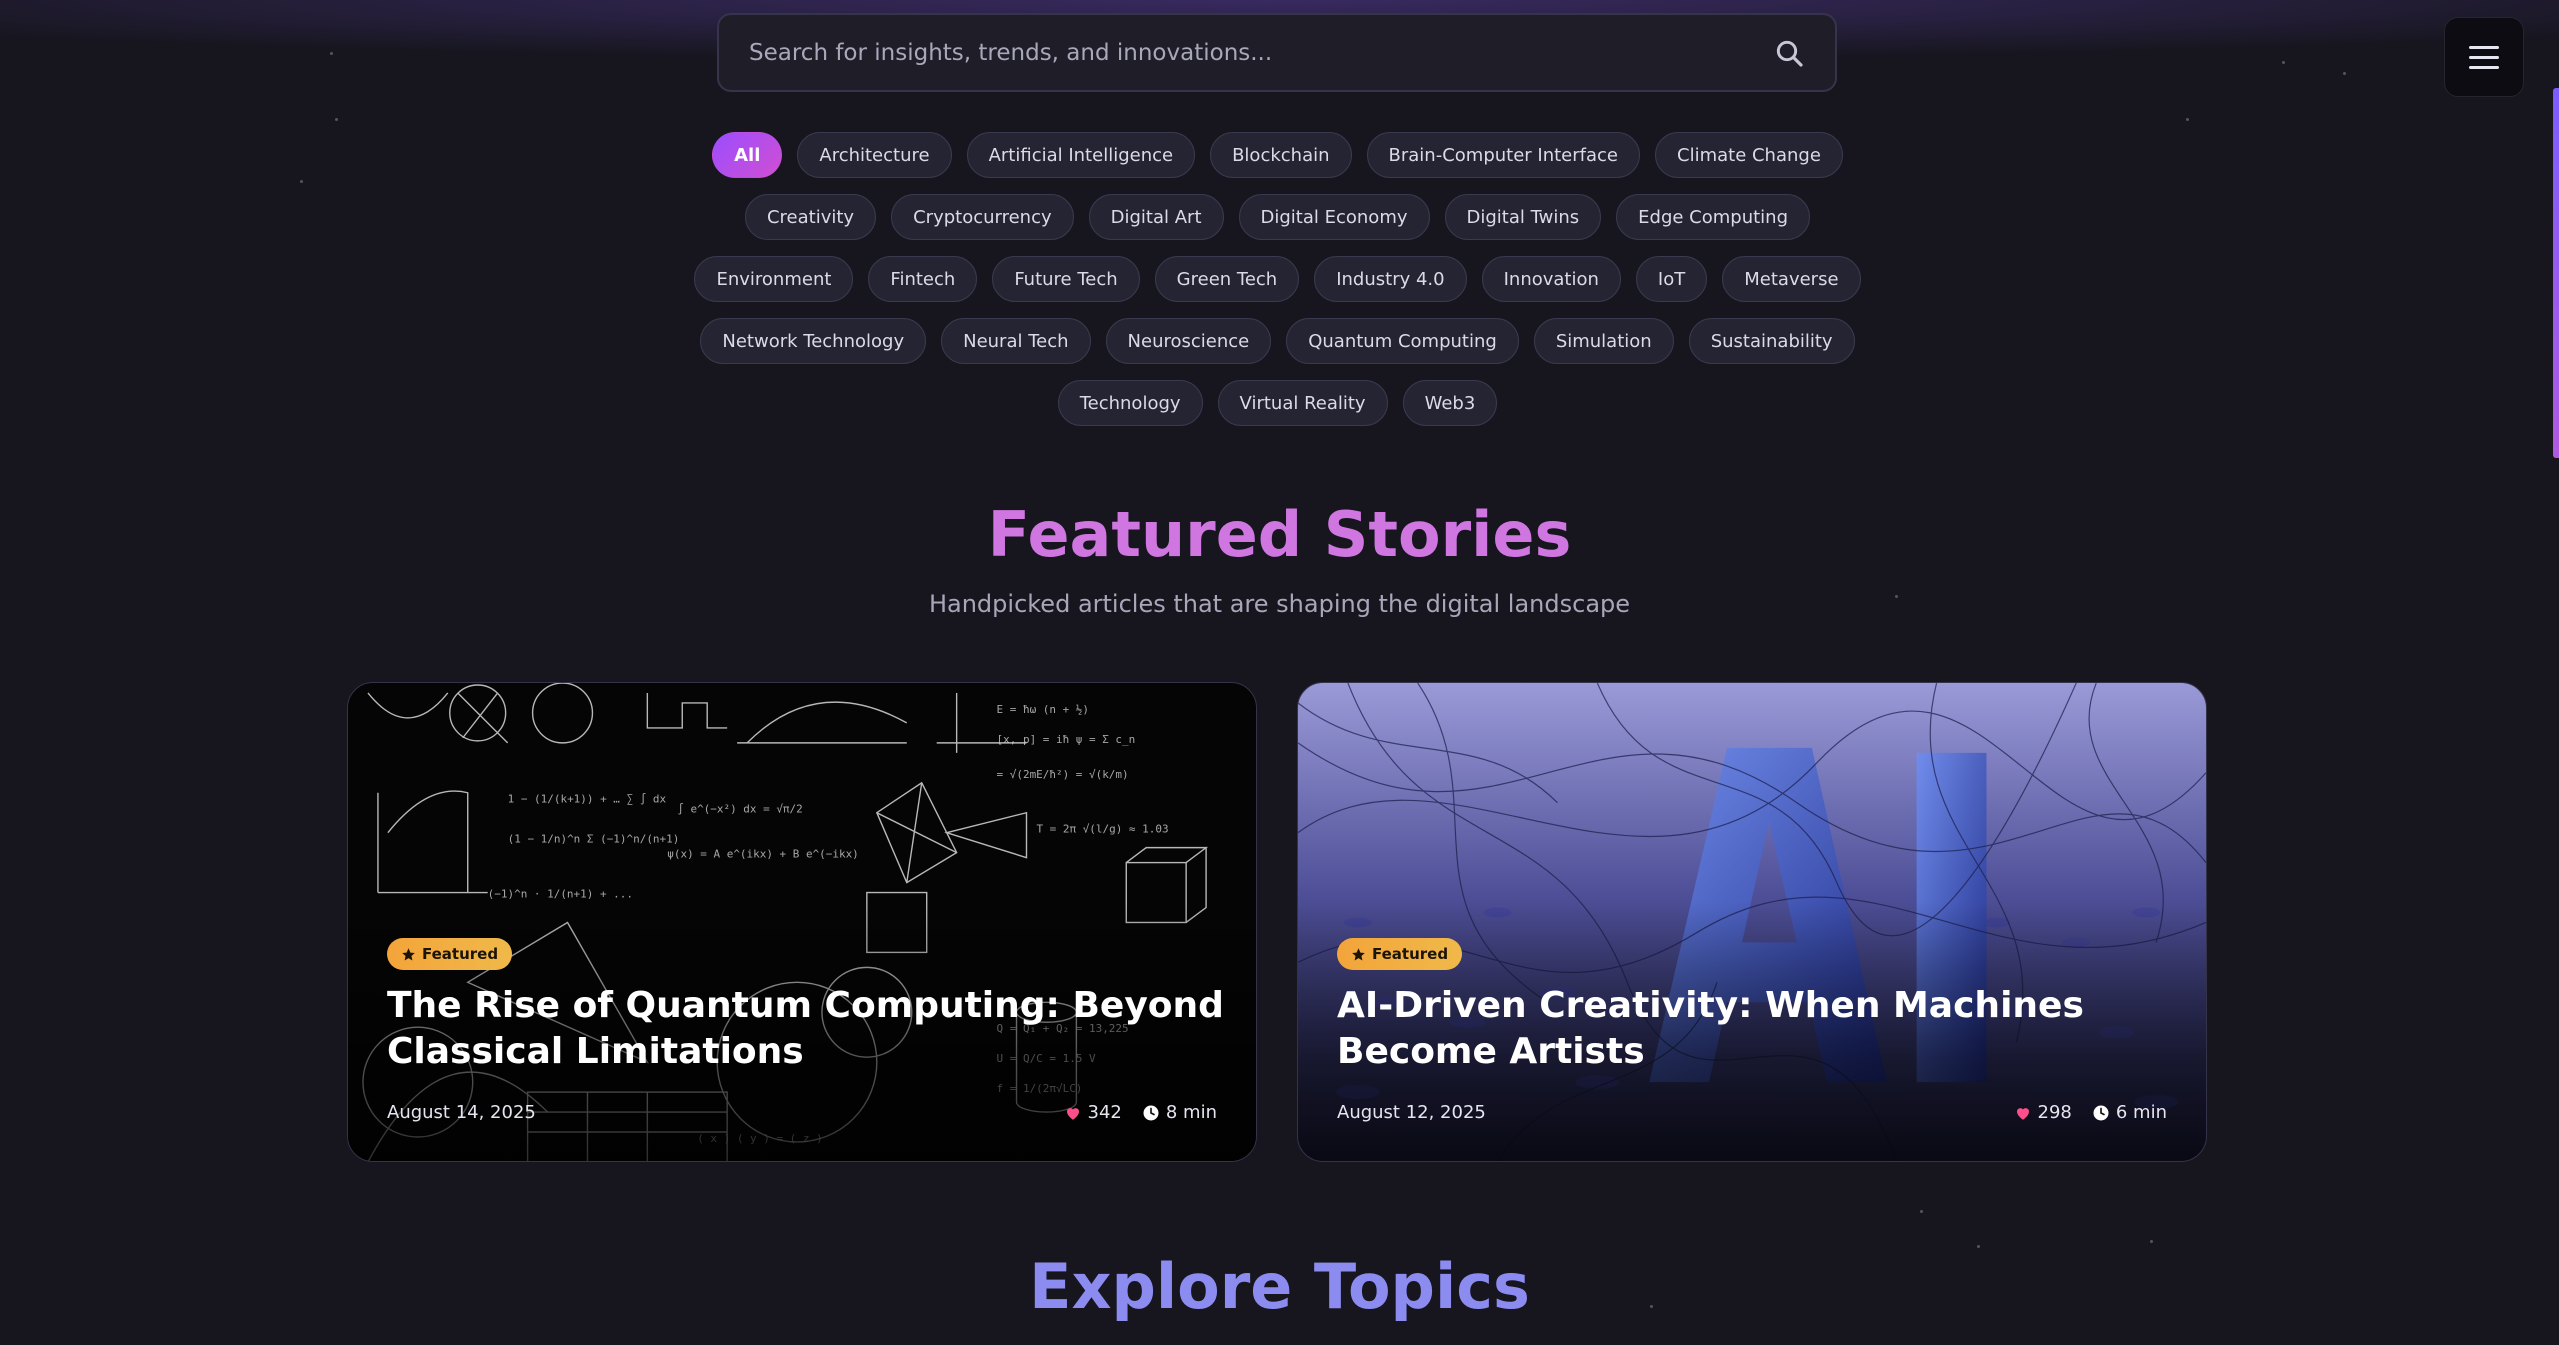  What do you see at coordinates (1081, 155) in the screenshot?
I see `category-chip-artificial-intelligence: Artificial Intelligence` at bounding box center [1081, 155].